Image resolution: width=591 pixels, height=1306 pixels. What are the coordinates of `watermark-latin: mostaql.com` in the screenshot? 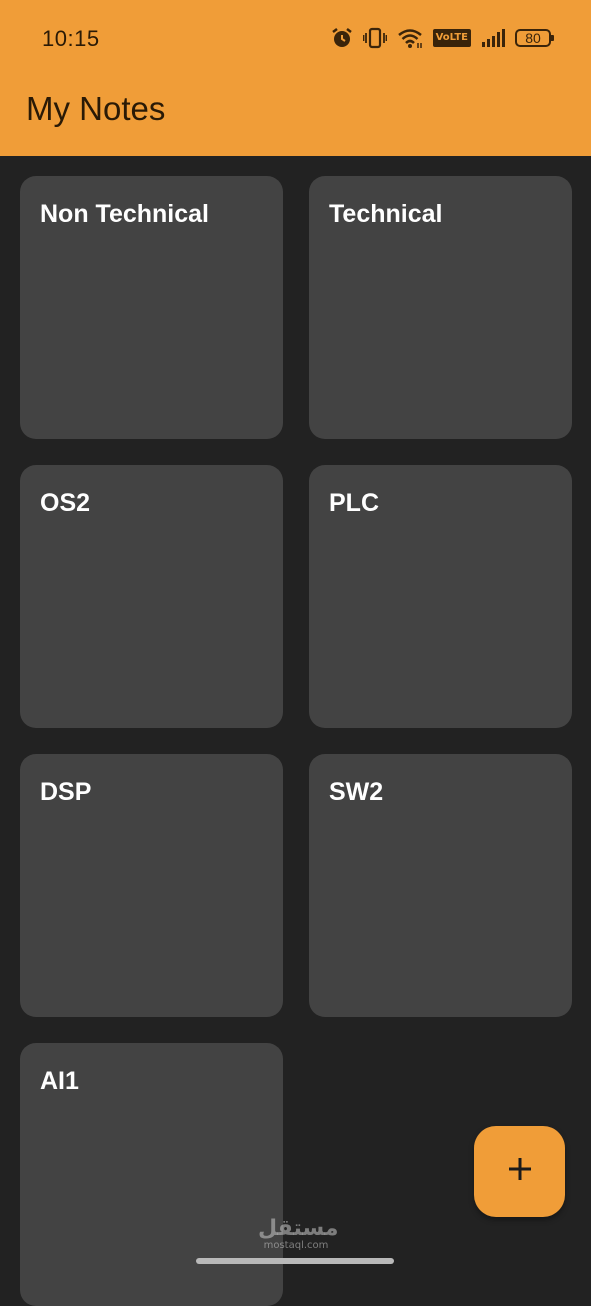 It's located at (296, 1245).